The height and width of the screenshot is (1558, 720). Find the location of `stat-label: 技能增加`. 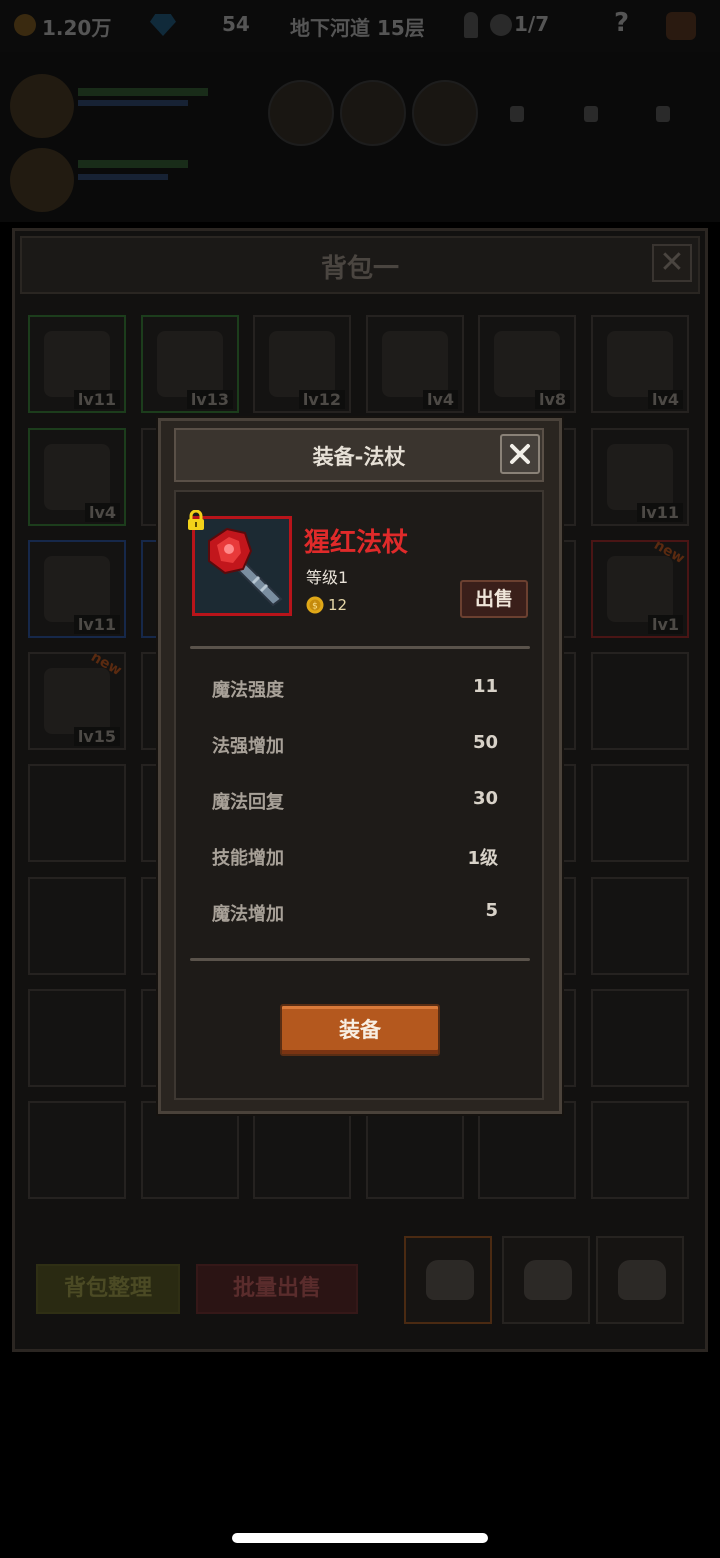

stat-label: 技能增加 is located at coordinates (248, 858).